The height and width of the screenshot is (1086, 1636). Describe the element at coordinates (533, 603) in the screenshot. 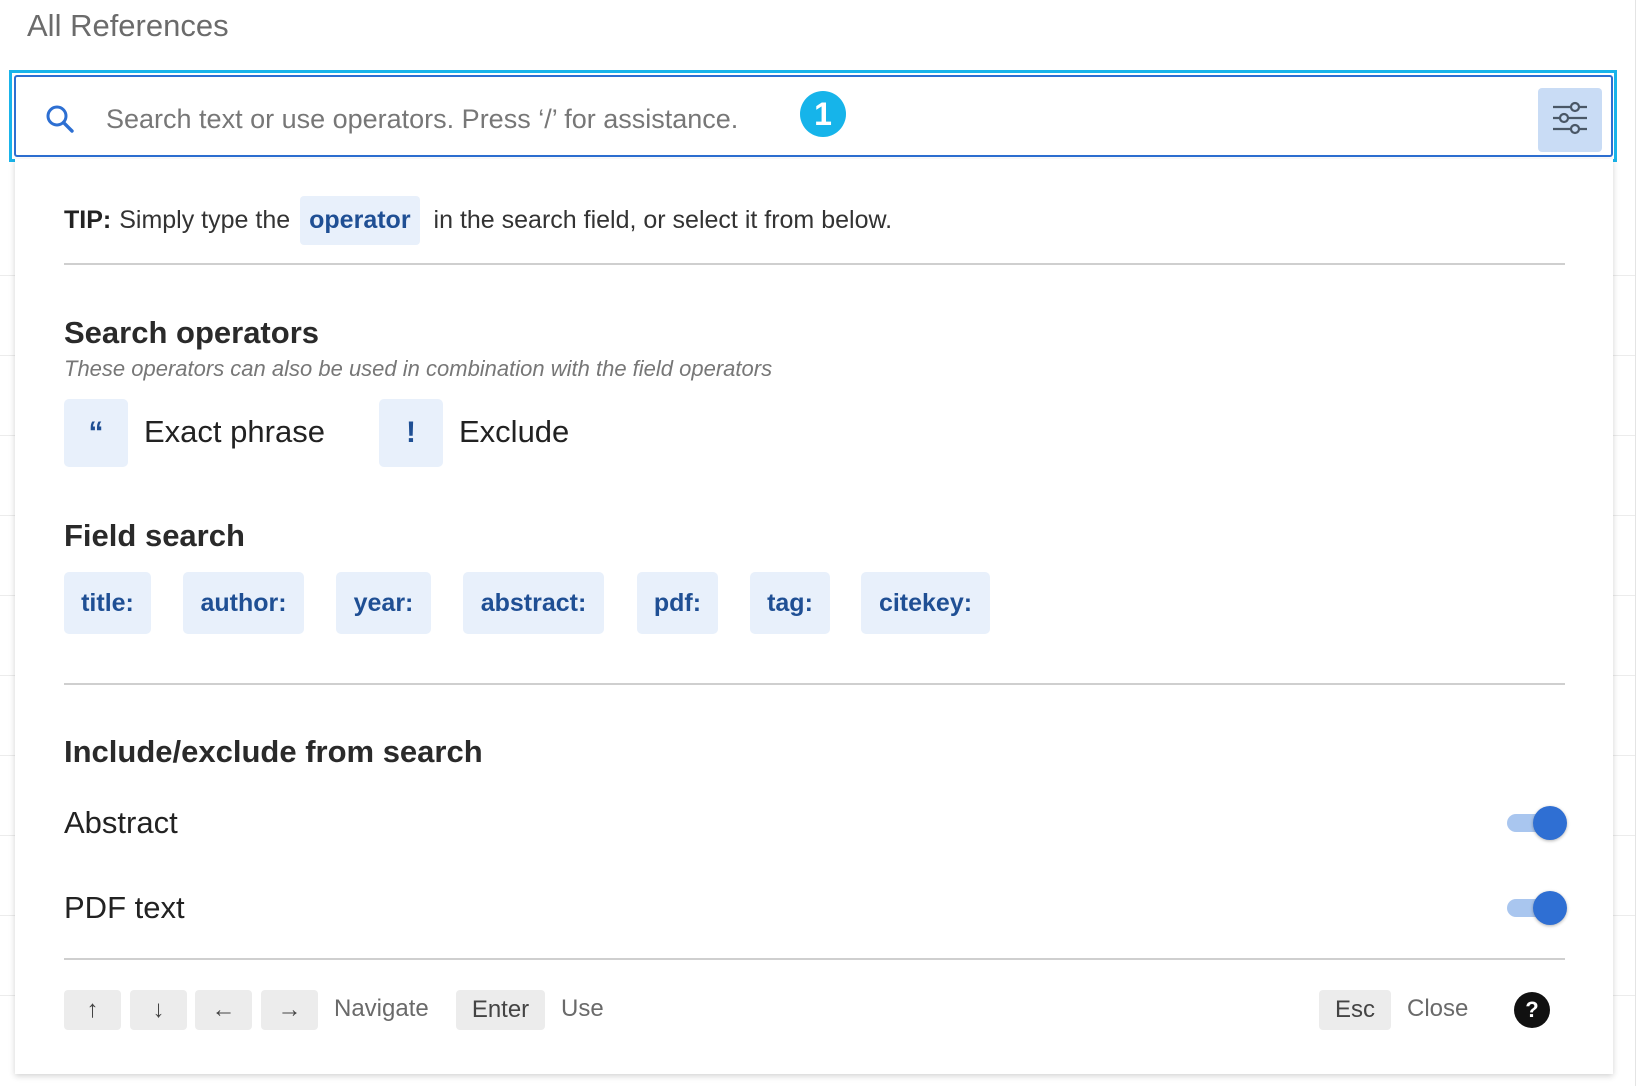

I see `field-chip-abstract: abstract:` at that location.